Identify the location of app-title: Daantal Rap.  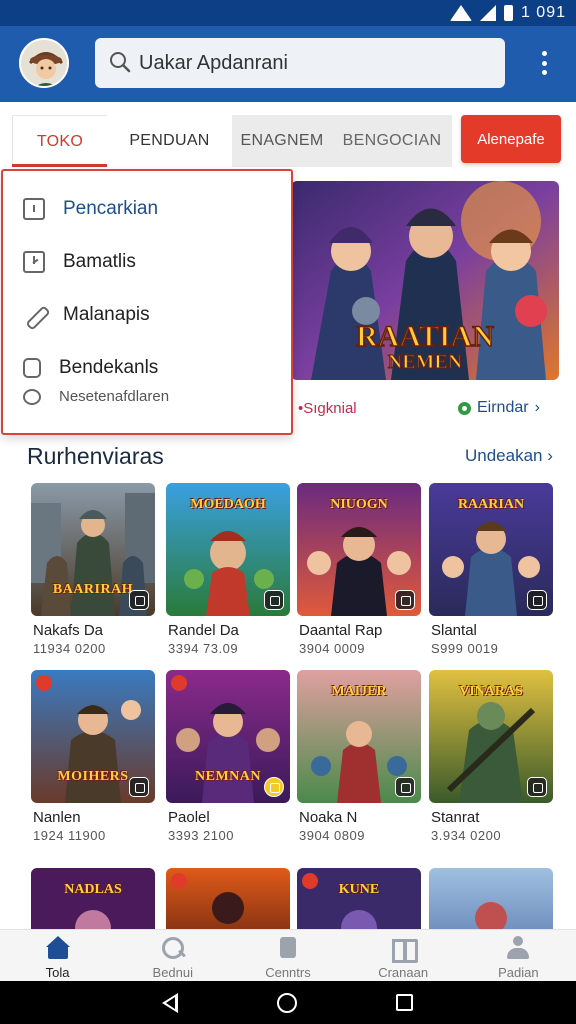
(341, 630).